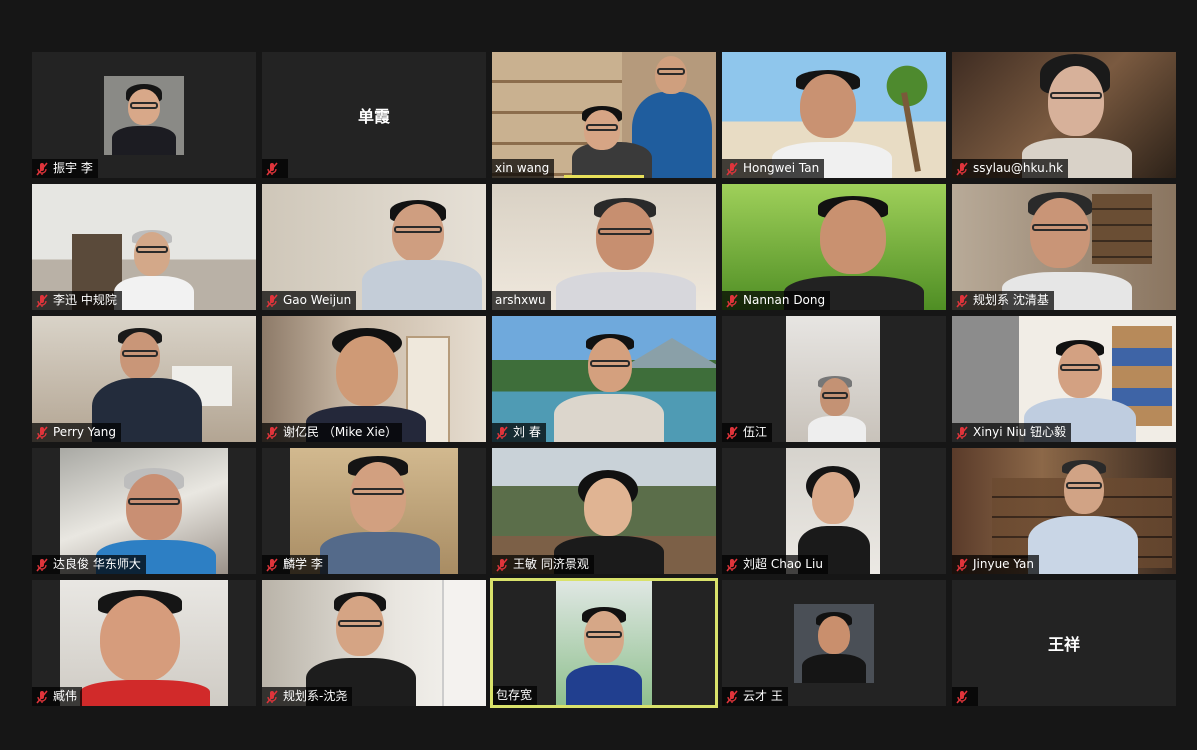  I want to click on participant-name: 刘 春, so click(527, 432).